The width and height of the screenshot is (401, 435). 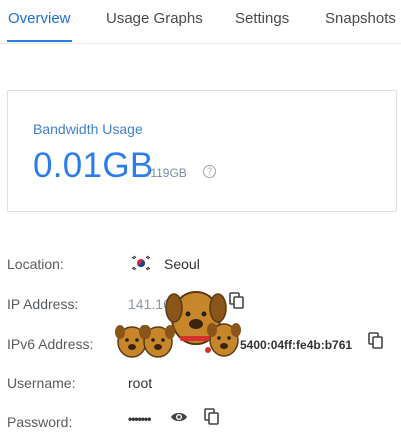 I want to click on ip-address-label: IP Address:, so click(x=43, y=304).